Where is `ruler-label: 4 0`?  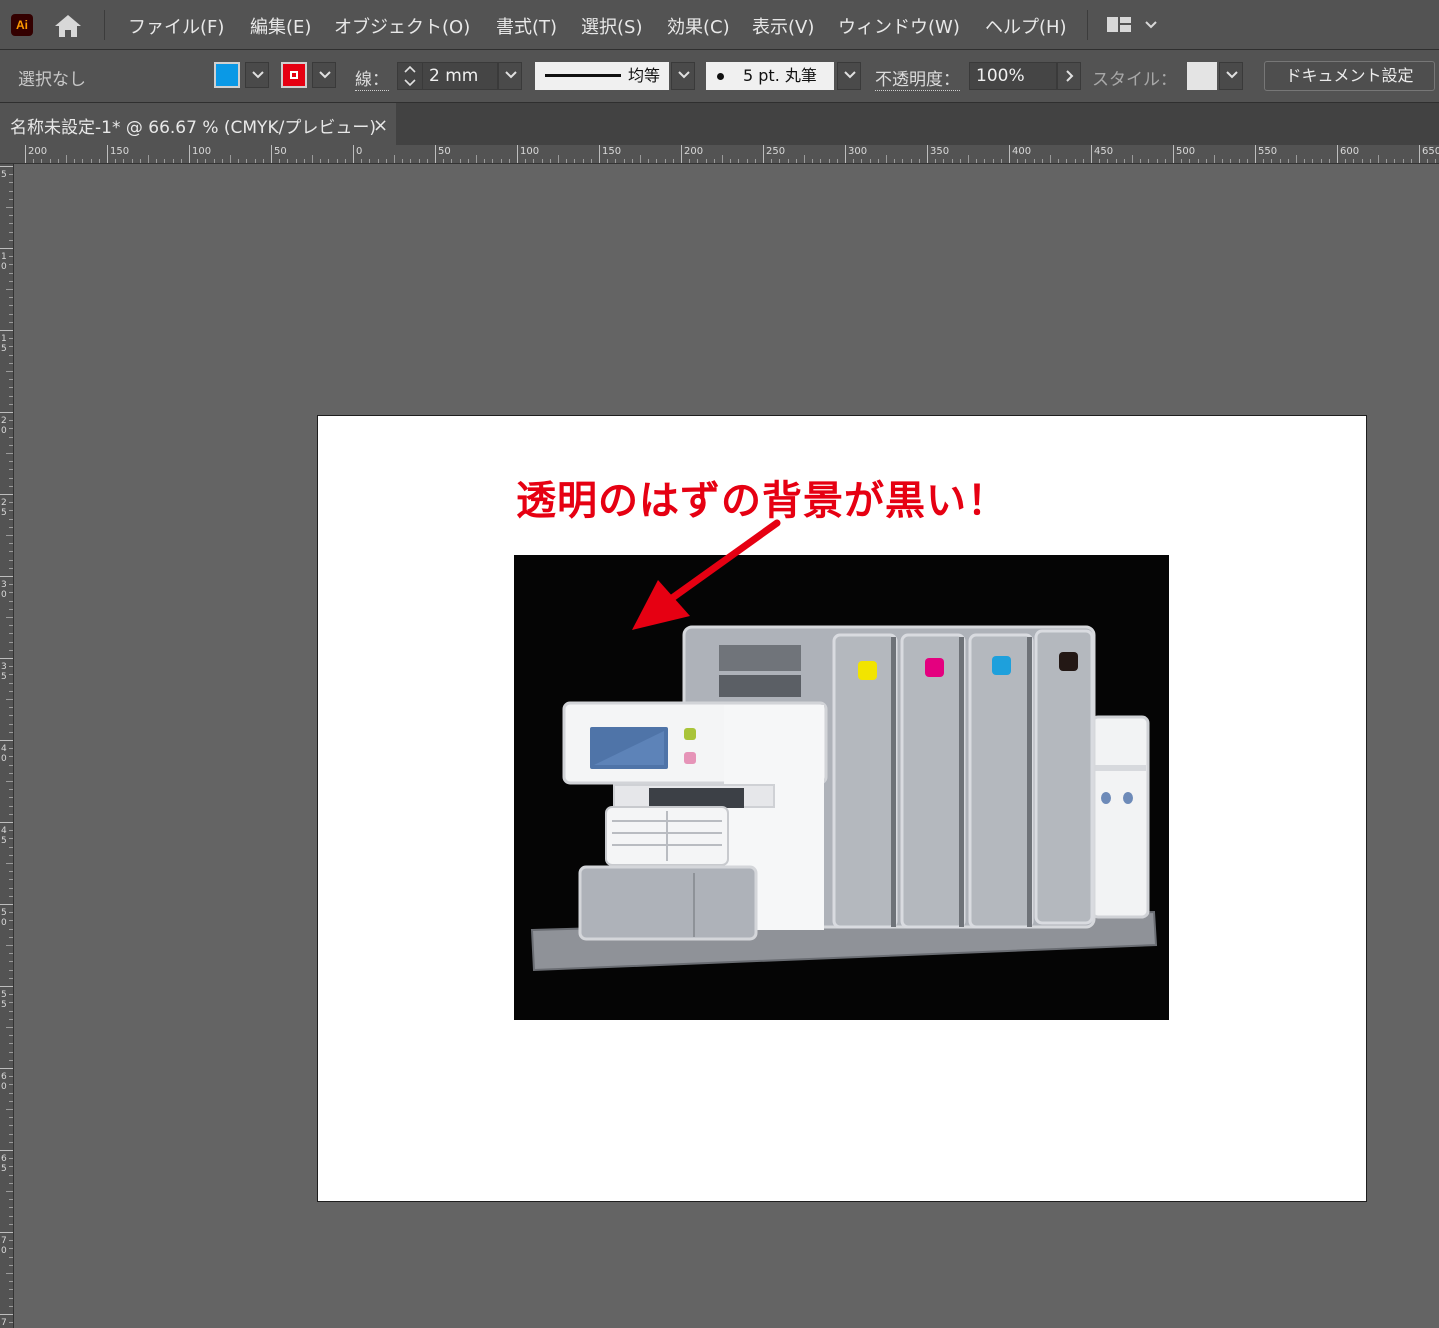
ruler-label: 4 0 is located at coordinates (4, 754).